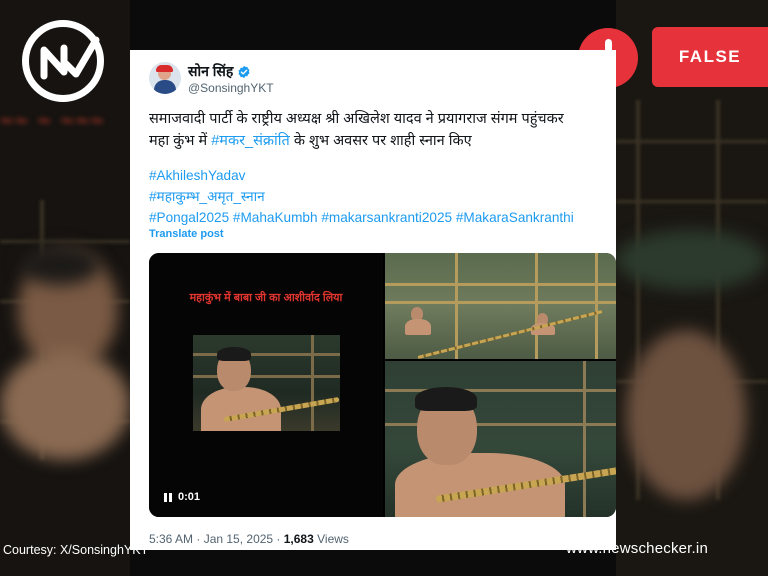  What do you see at coordinates (266, 298) in the screenshot?
I see `video-caption: महाकुंभ में बाबा जी का आशीर्वाद लिया` at bounding box center [266, 298].